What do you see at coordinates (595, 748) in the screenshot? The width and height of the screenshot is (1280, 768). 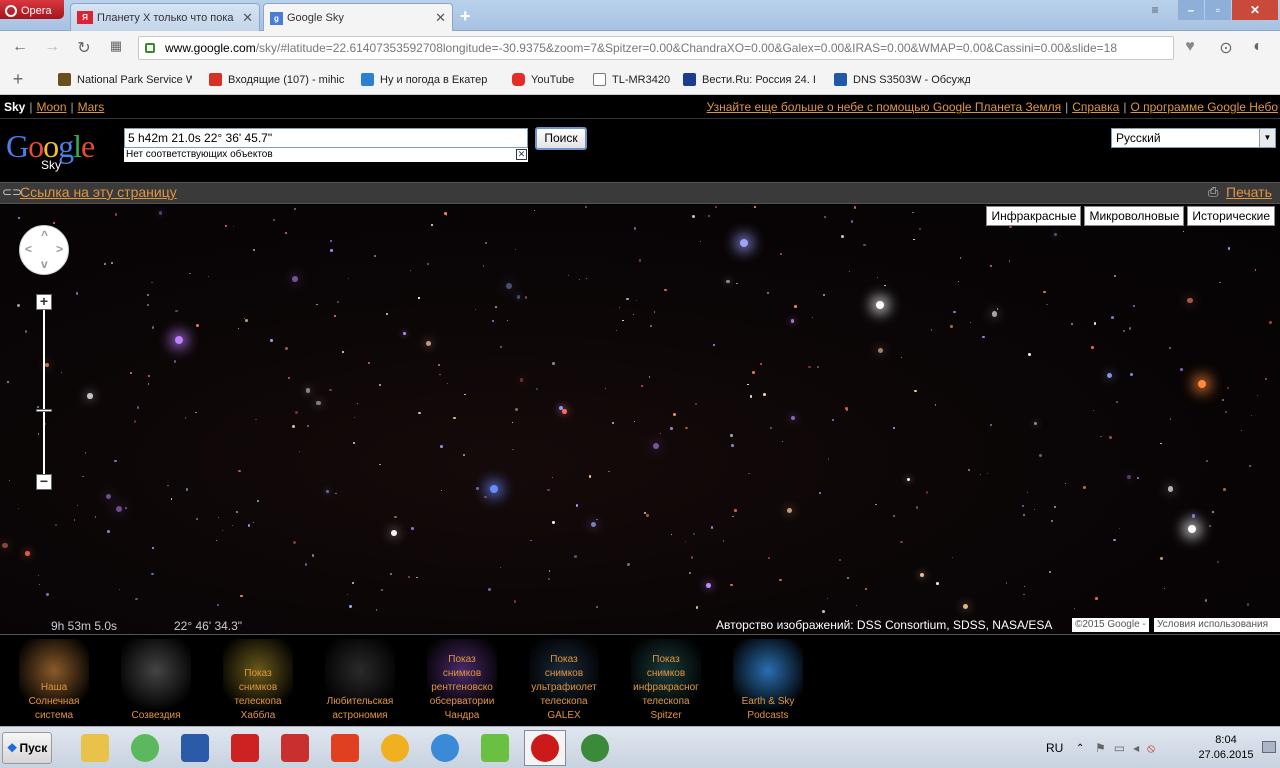 I see `taskbar-app-chrome` at bounding box center [595, 748].